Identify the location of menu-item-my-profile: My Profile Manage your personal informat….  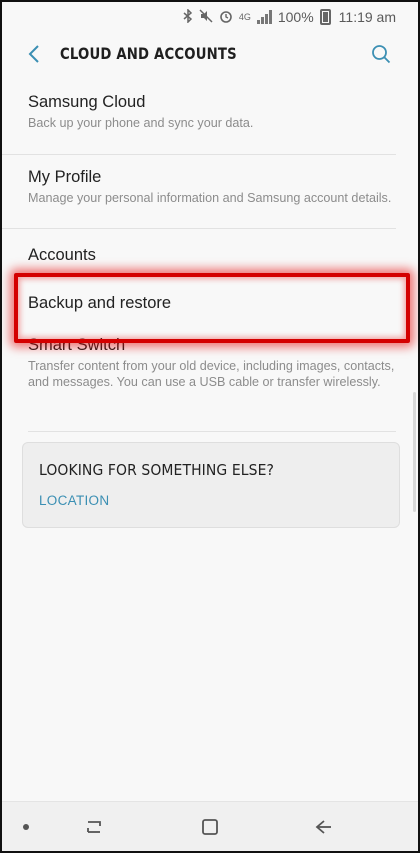
(199, 192).